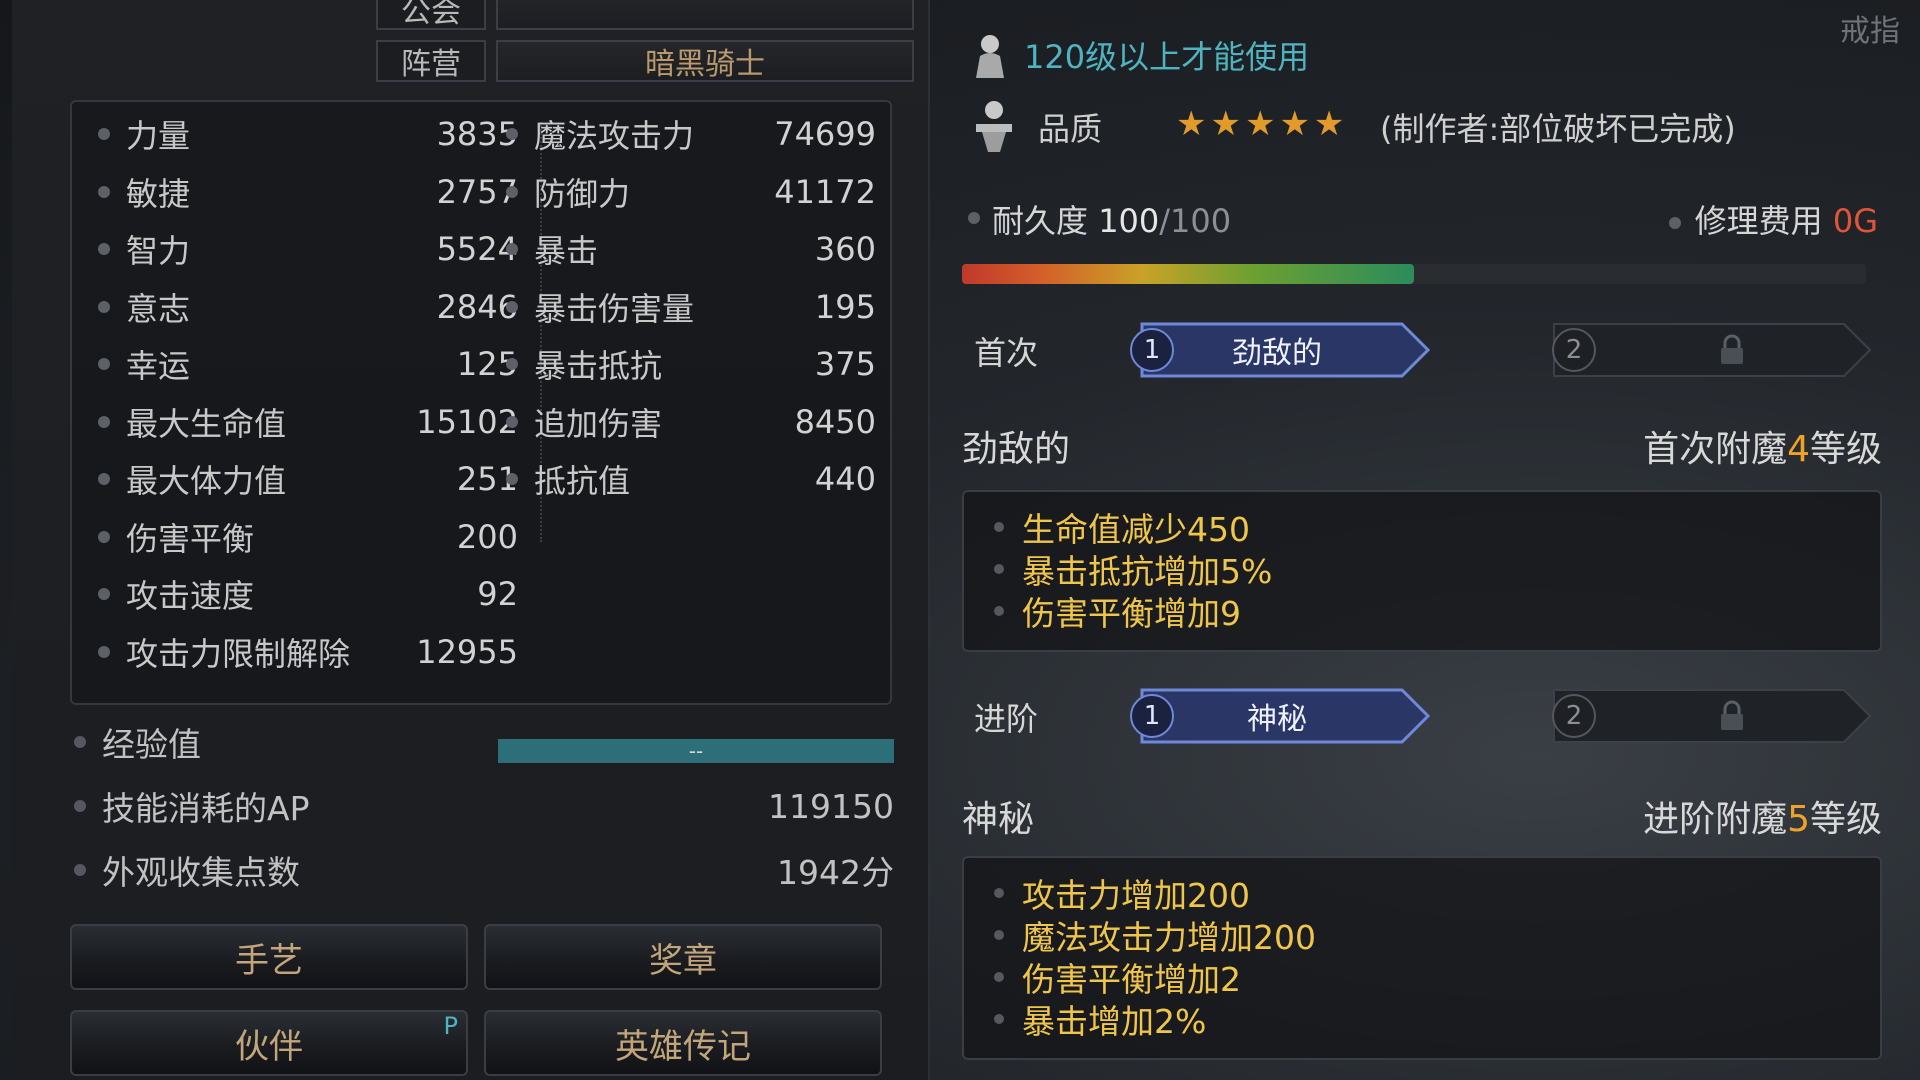  Describe the element at coordinates (582, 193) in the screenshot. I see `stat-name: 防御力` at that location.